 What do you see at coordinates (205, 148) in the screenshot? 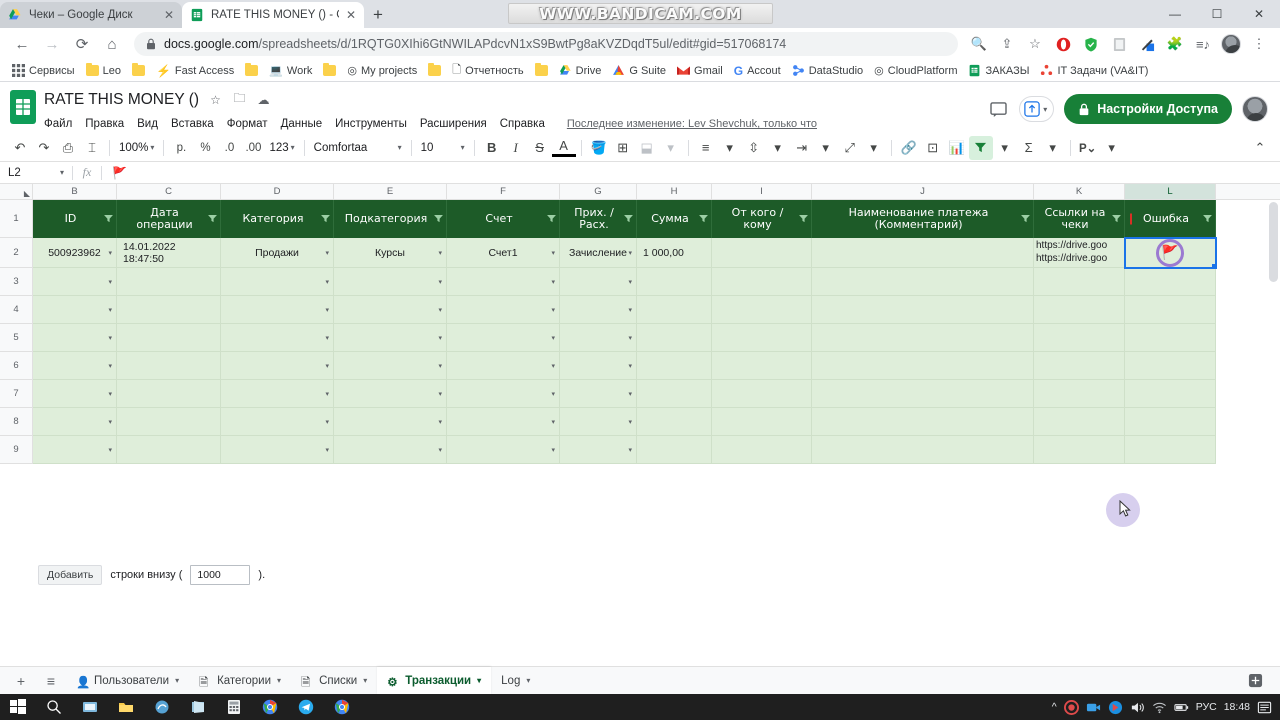
I see `percent-format-button: %` at bounding box center [205, 148].